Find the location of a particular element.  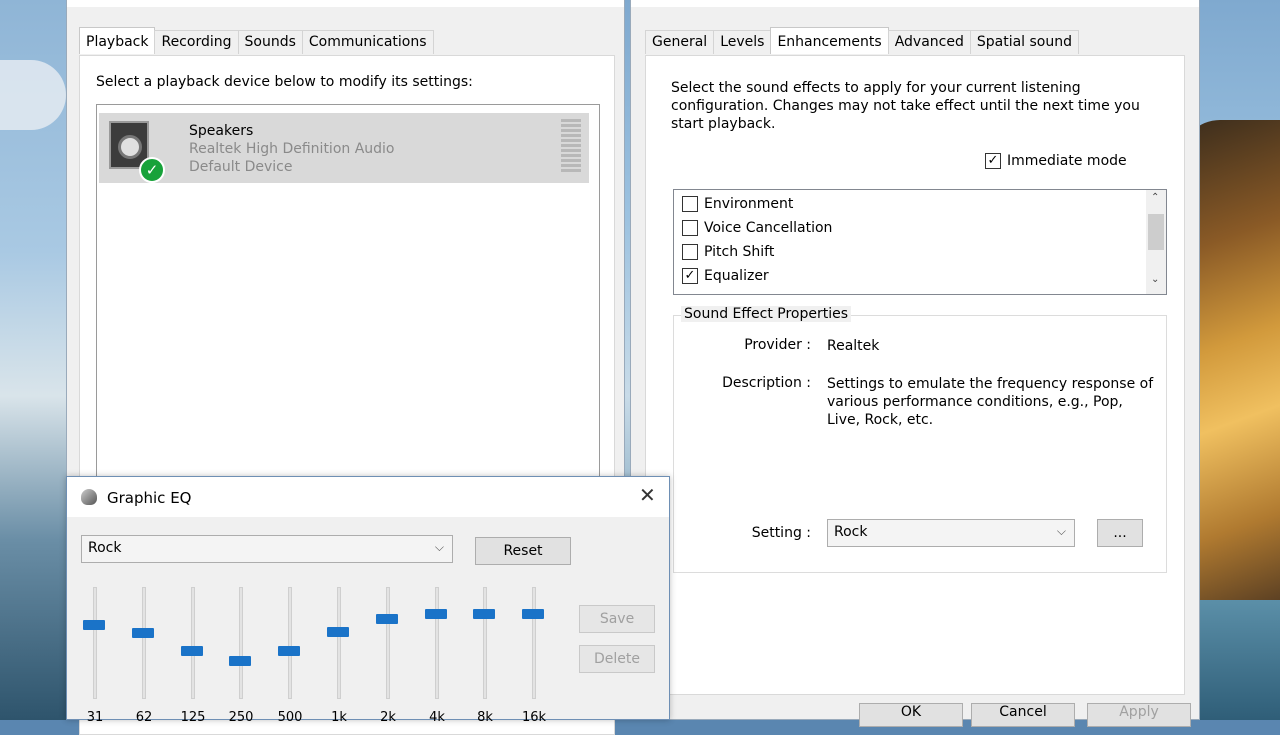

tab-spatial-sound: Spatial sound is located at coordinates (1024, 42).